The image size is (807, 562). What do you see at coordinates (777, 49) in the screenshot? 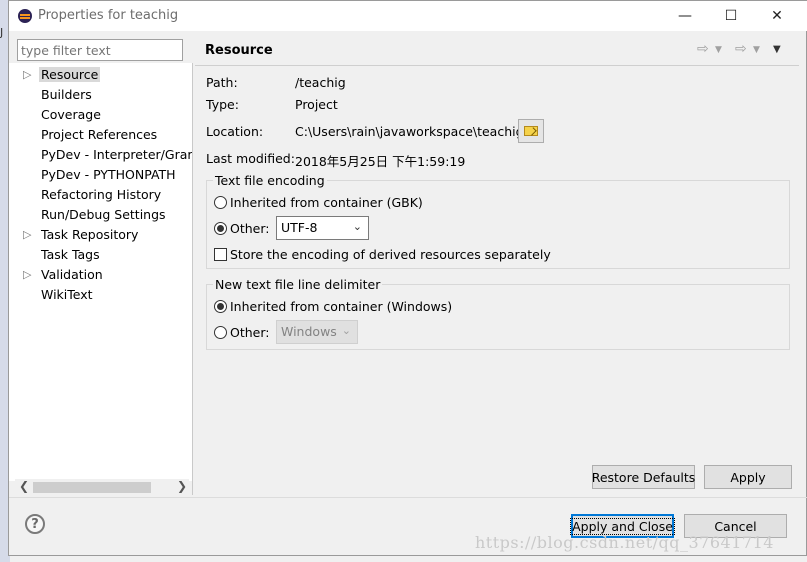
I see `view-menu-icon: ▼` at bounding box center [777, 49].